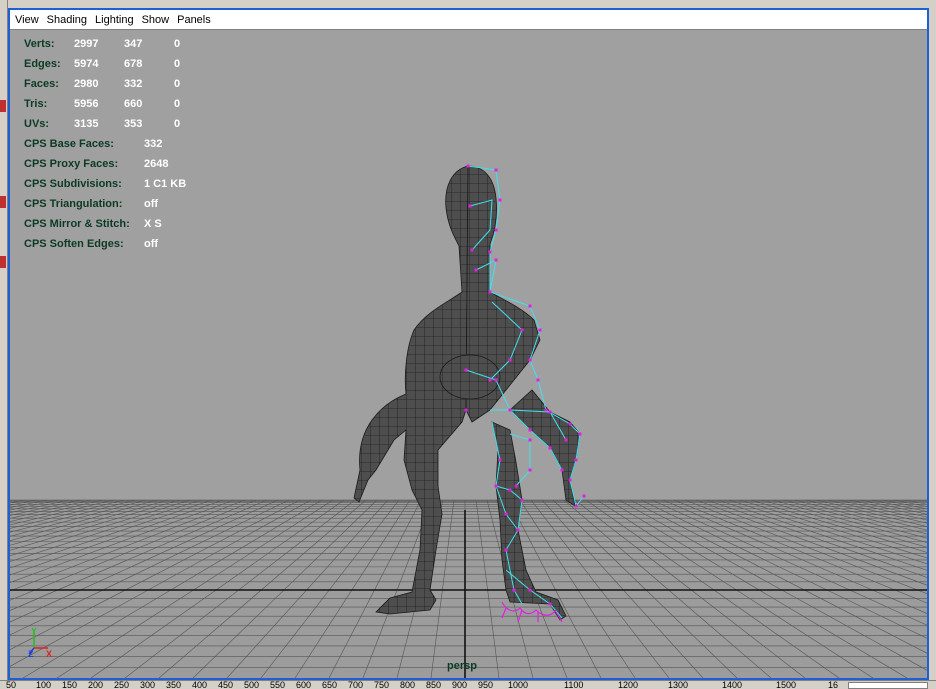  I want to click on menu-lighting: Lighting, so click(116, 20).